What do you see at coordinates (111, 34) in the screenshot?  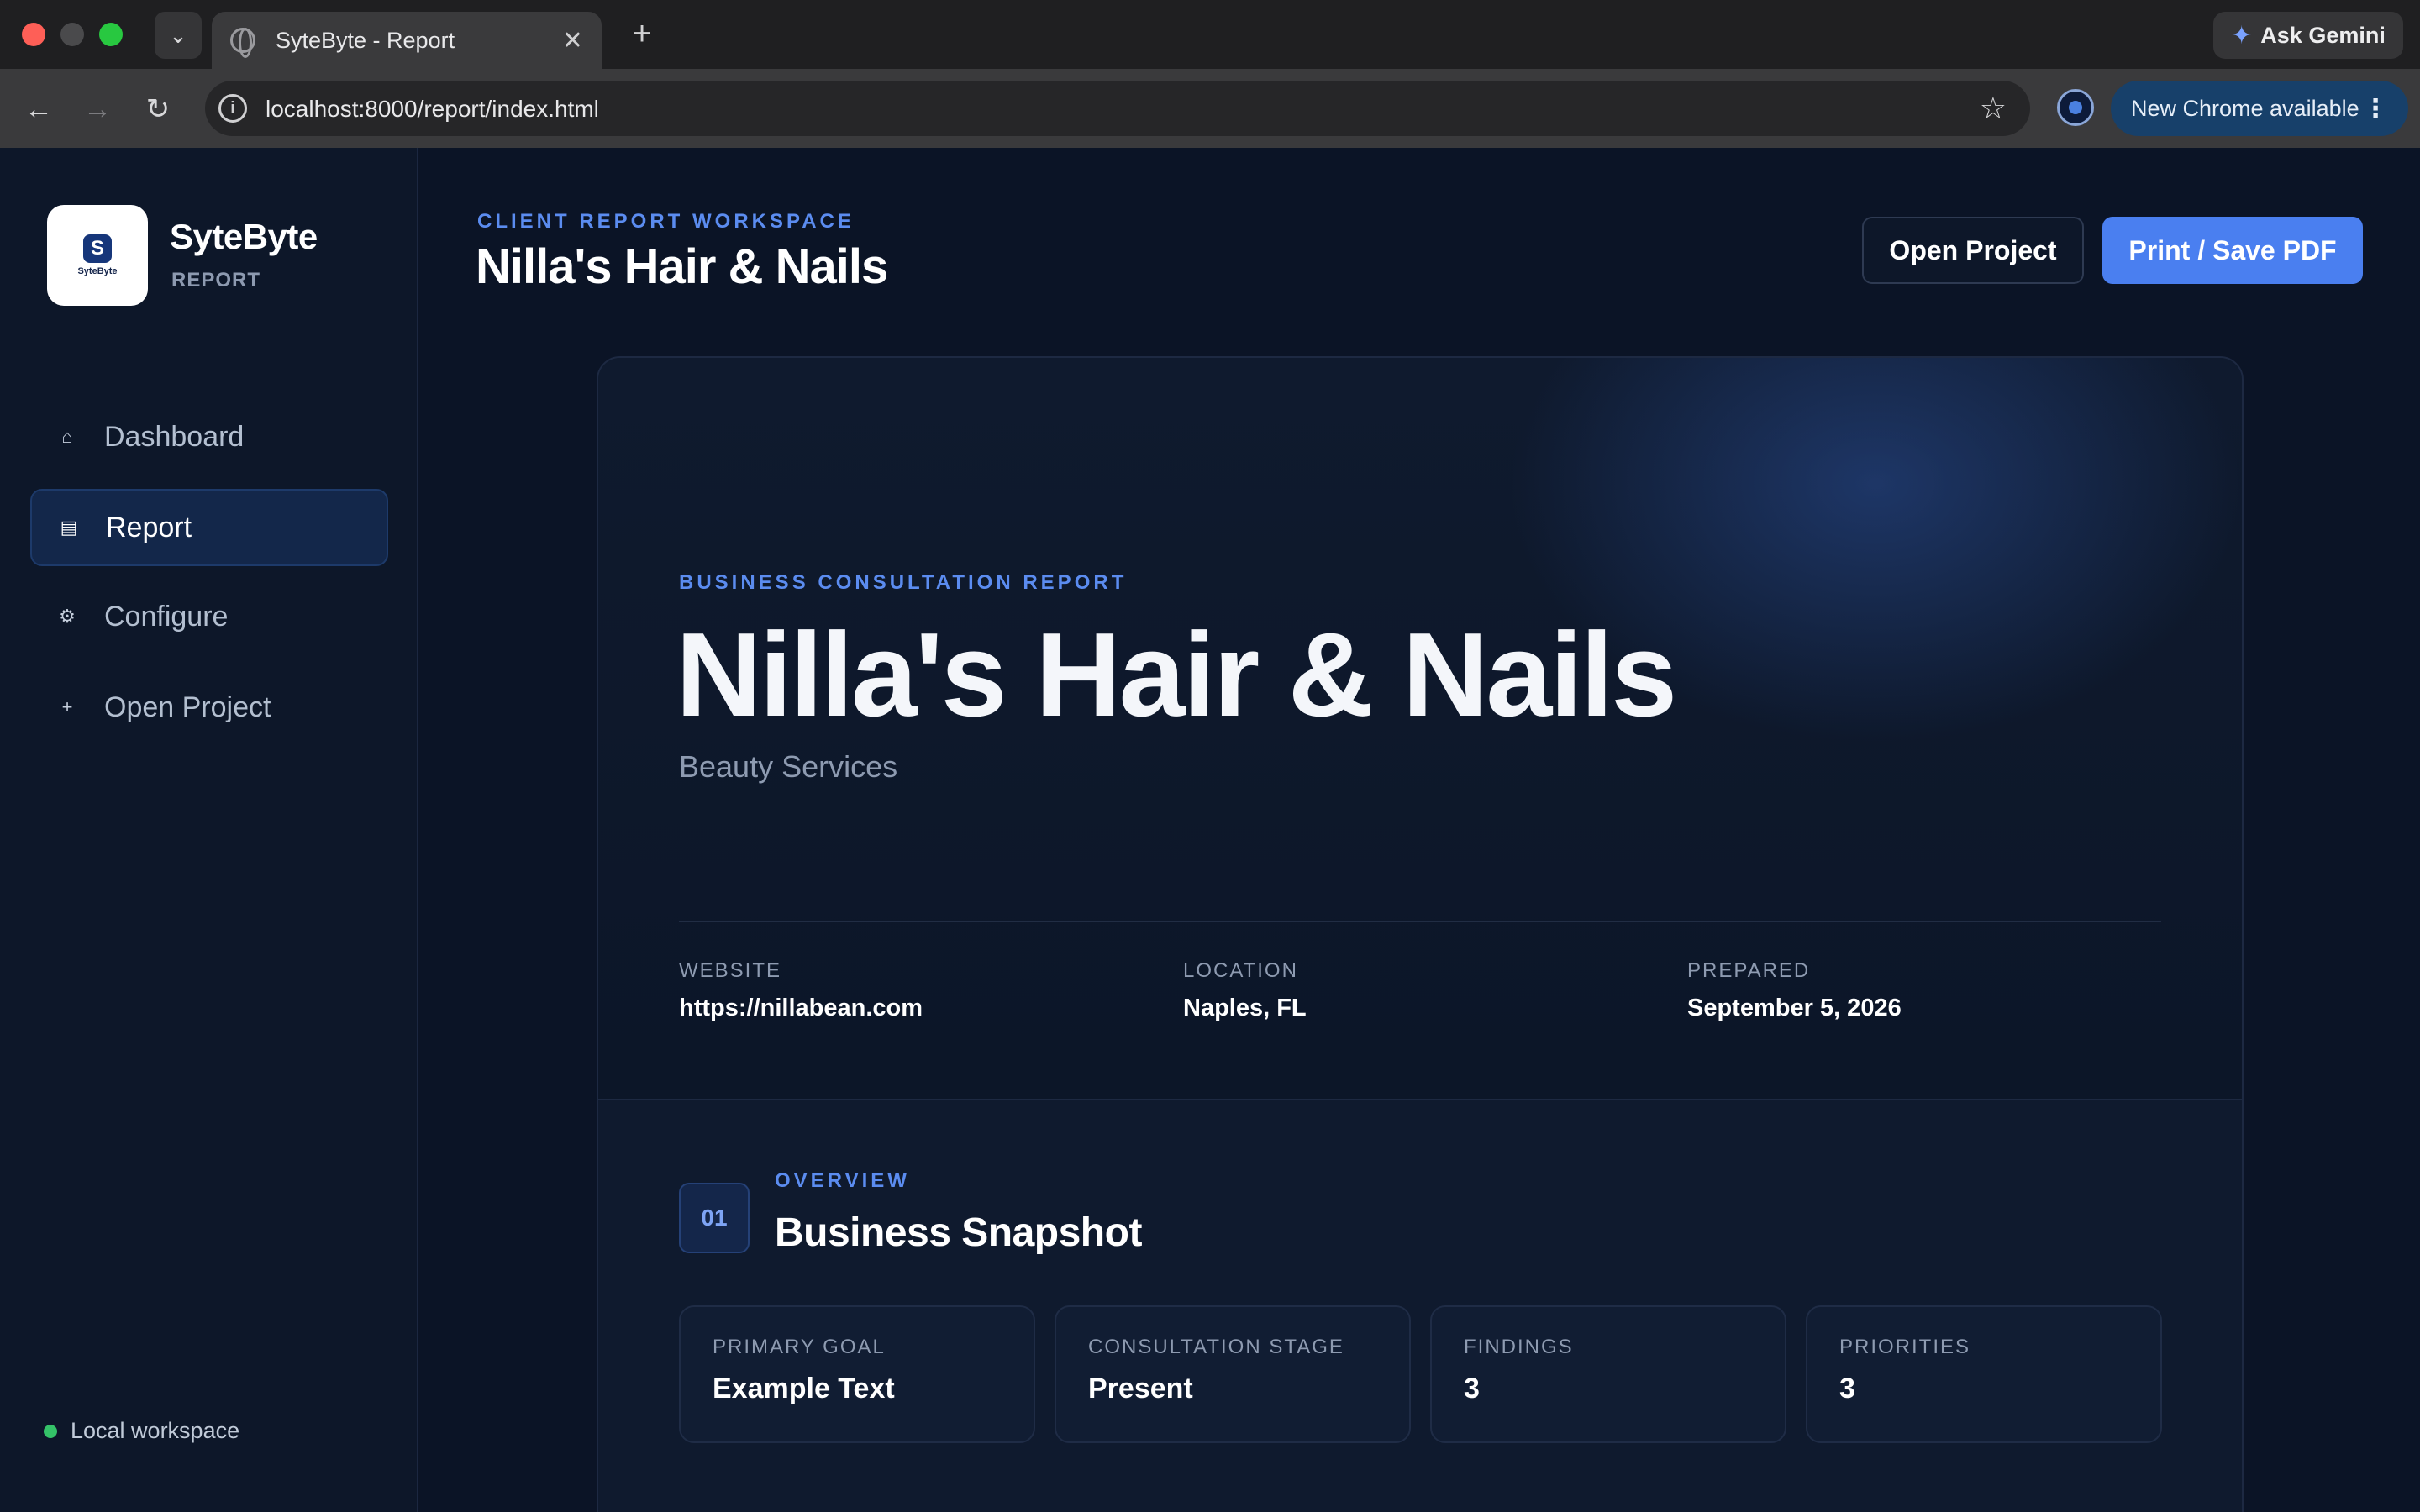 I see `maximize-window-button` at bounding box center [111, 34].